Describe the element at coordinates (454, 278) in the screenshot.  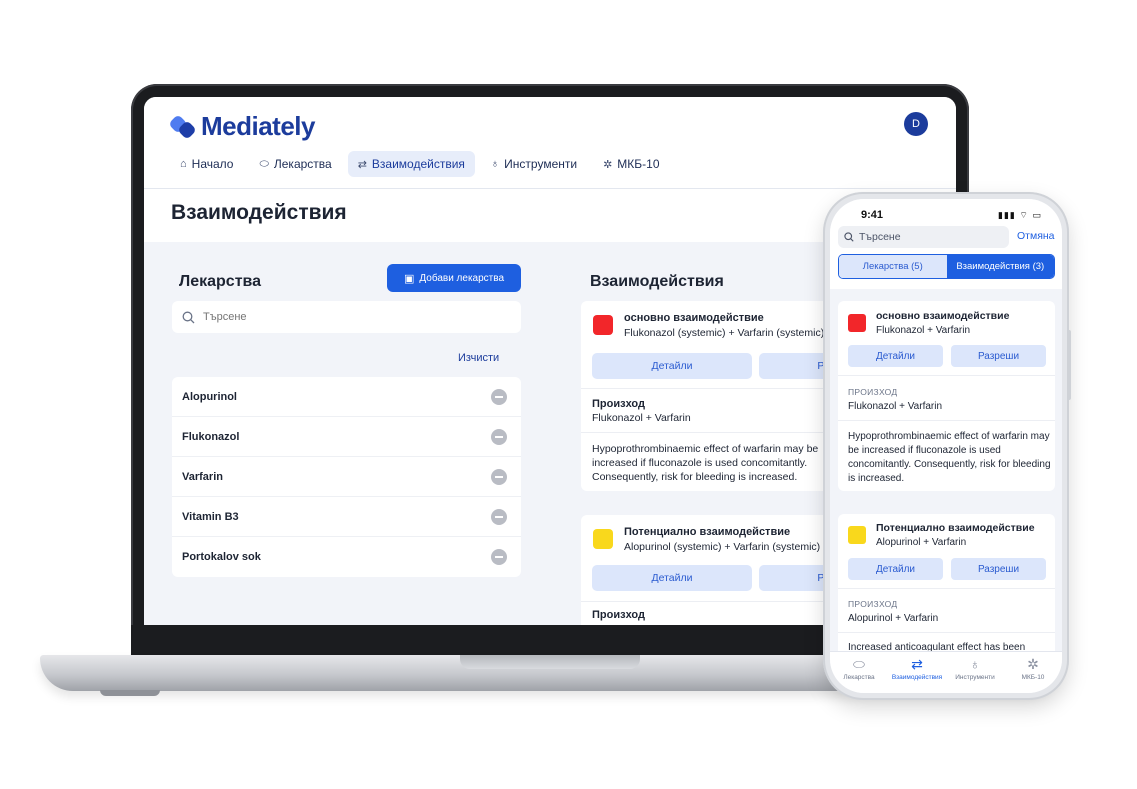
I see `add-drugs-button: ▣ Добави лекарства` at that location.